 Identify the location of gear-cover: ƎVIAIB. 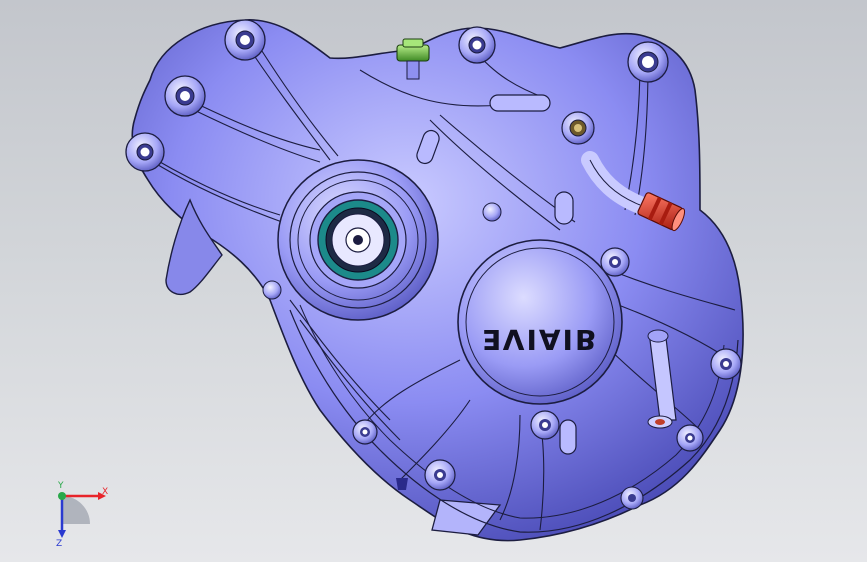
(540, 322).